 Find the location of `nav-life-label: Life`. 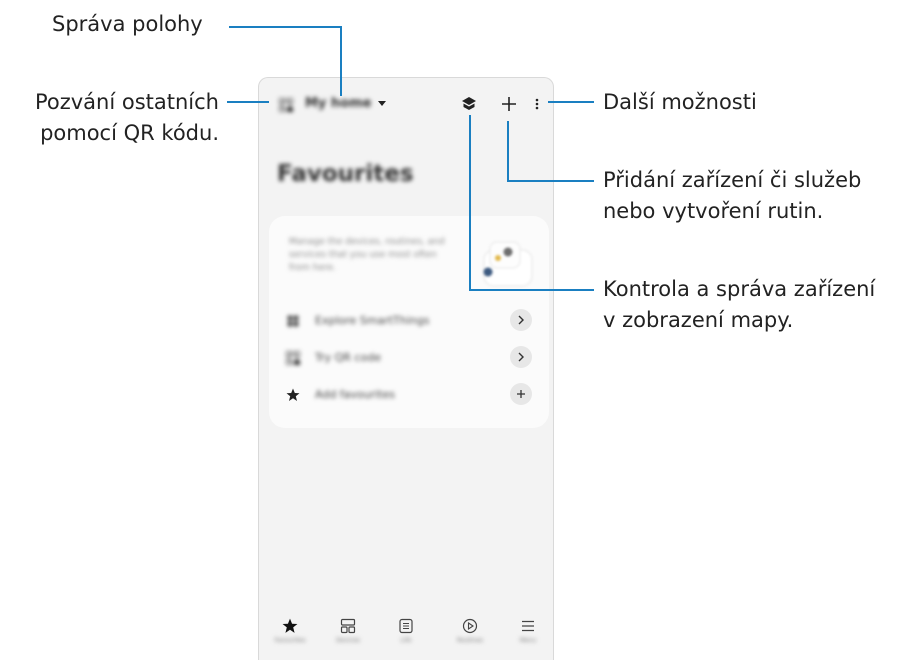

nav-life-label: Life is located at coordinates (406, 640).